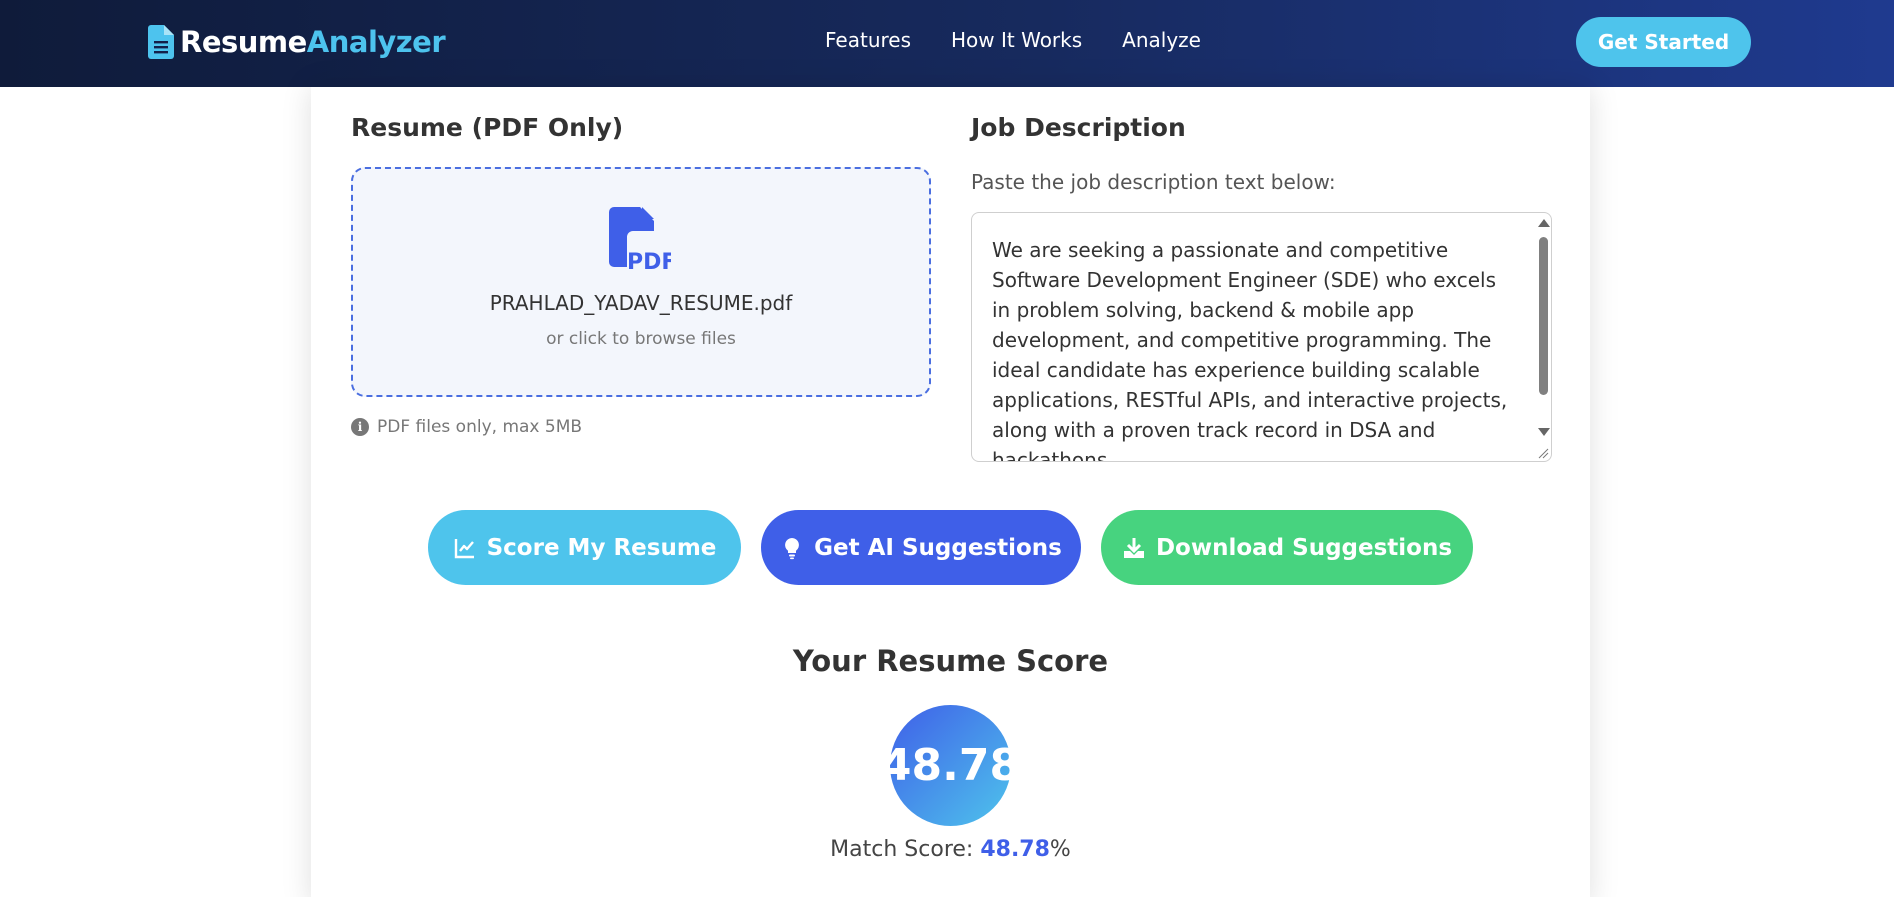  What do you see at coordinates (161, 42) in the screenshot?
I see `file-icon` at bounding box center [161, 42].